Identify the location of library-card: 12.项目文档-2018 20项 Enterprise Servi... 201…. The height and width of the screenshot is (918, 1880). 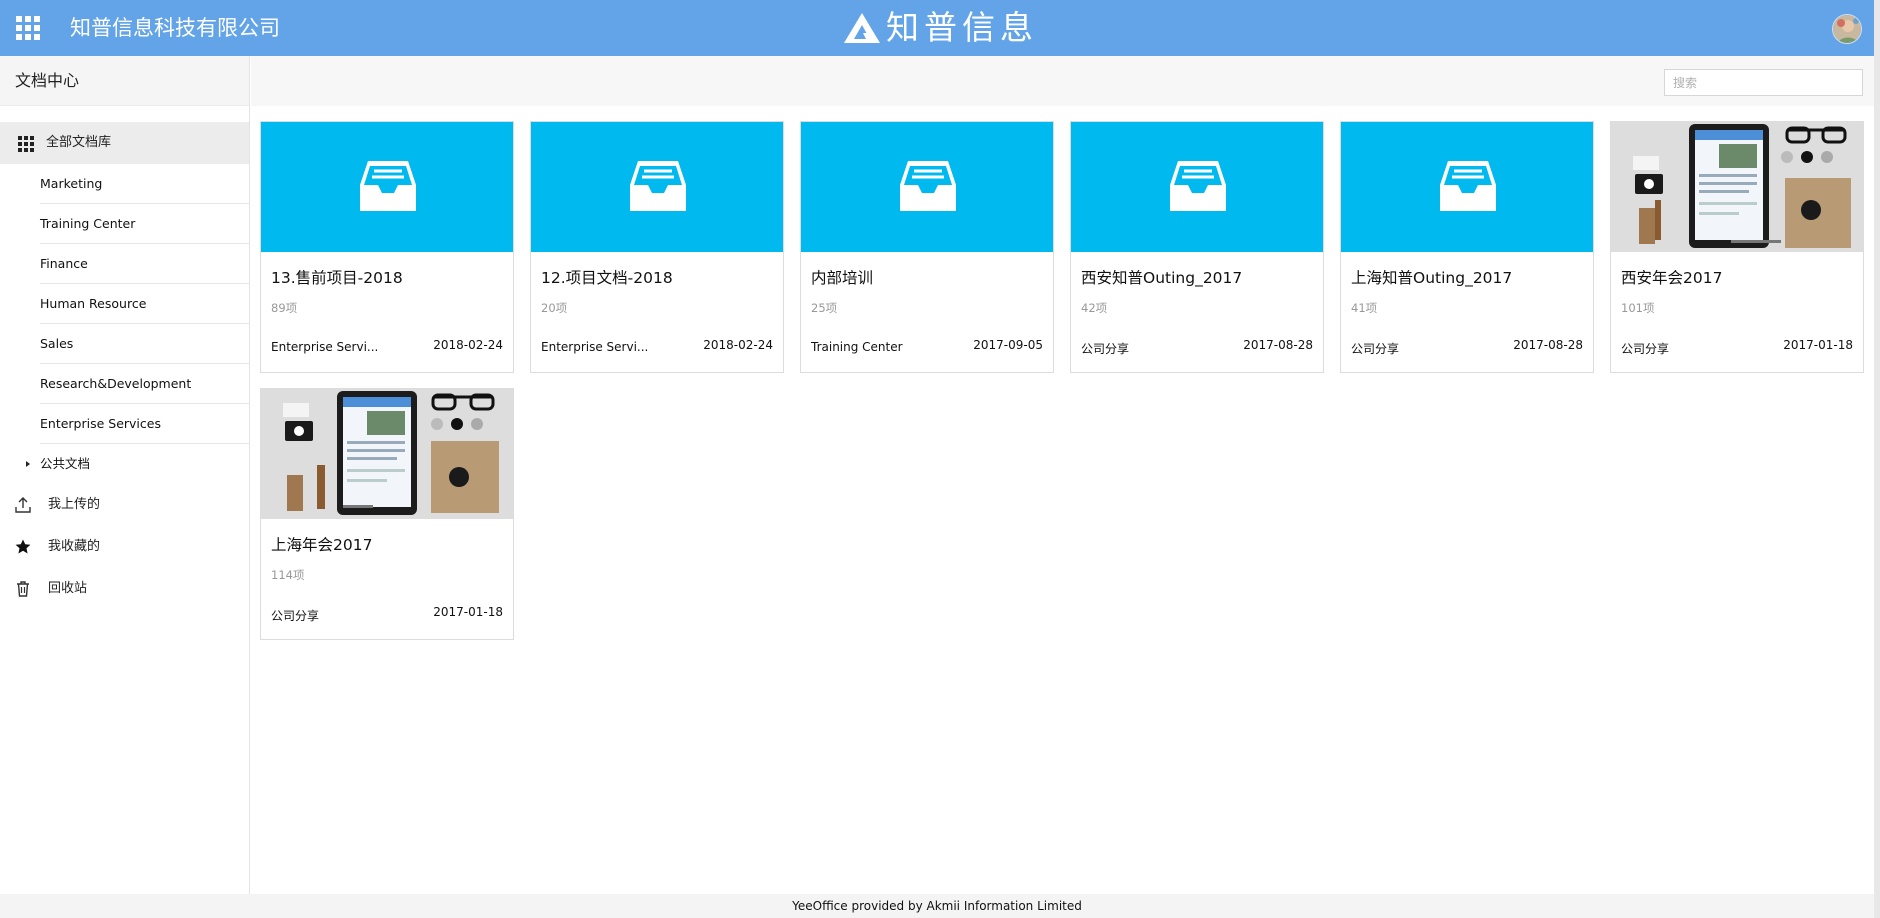
(657, 247).